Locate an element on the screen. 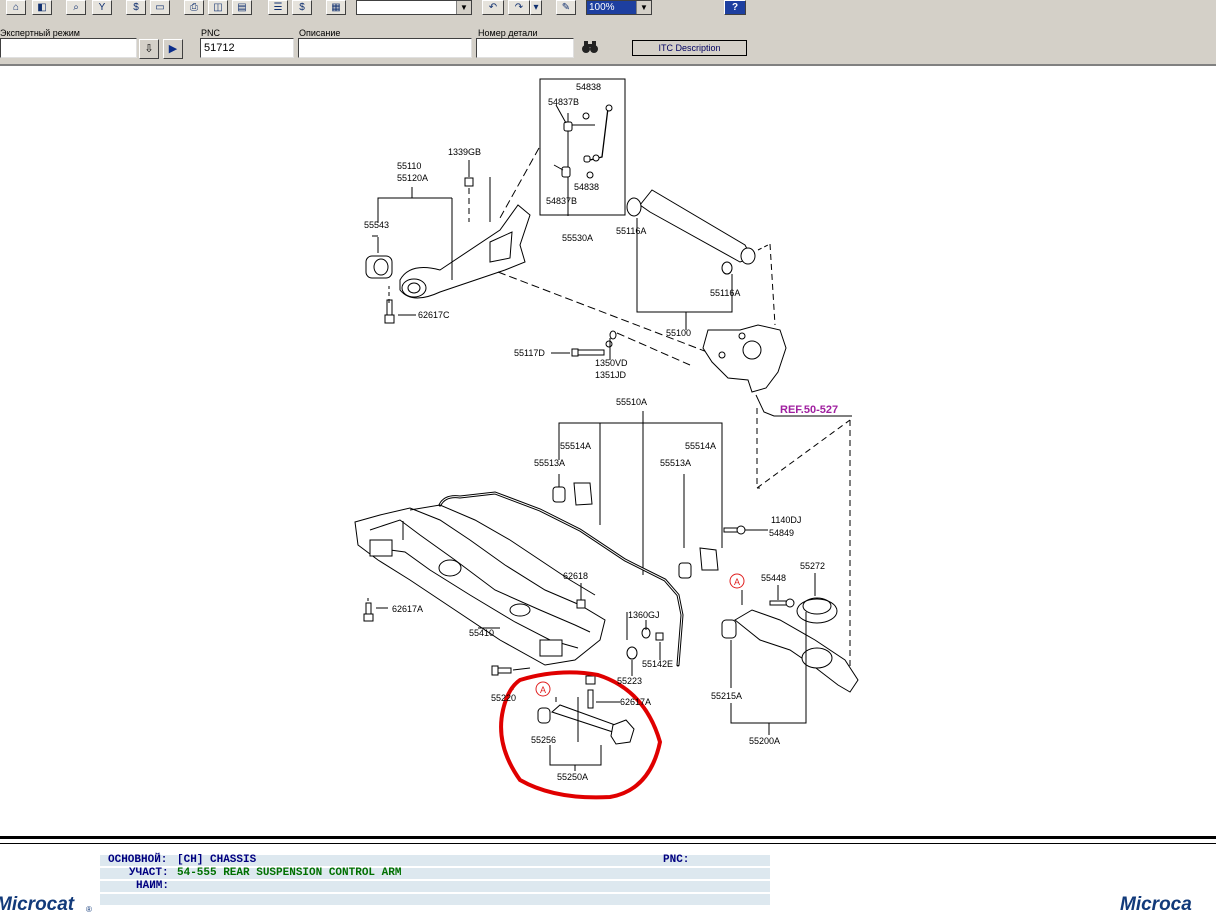 The width and height of the screenshot is (1216, 916). pnc-input: 51712 is located at coordinates (247, 48).